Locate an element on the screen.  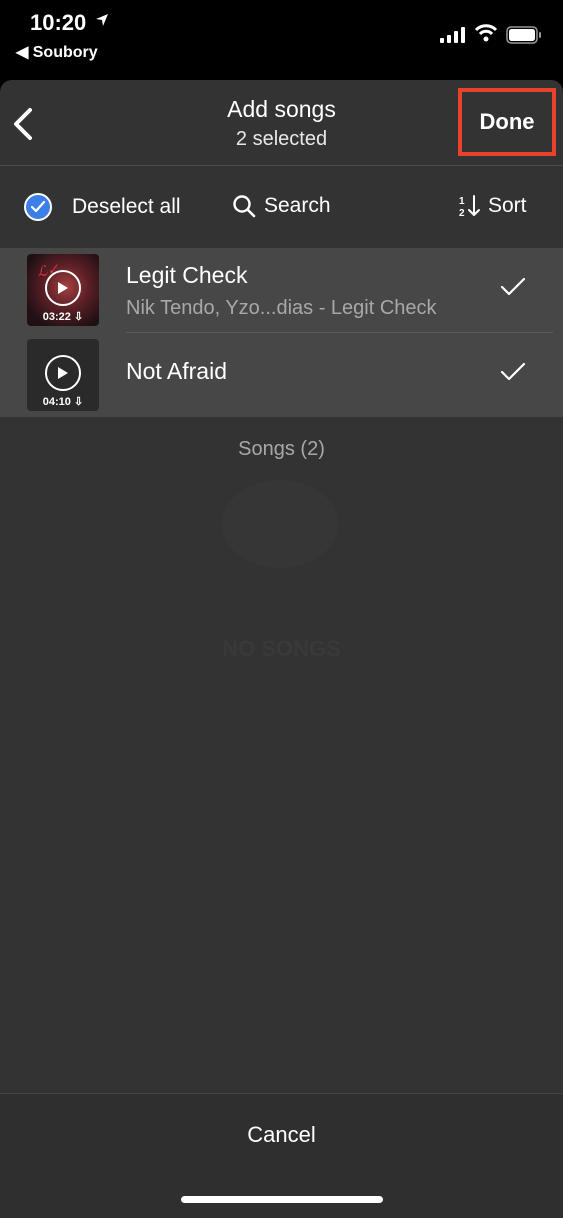
sort-button: 1 2 Sort is located at coordinates (492, 206).